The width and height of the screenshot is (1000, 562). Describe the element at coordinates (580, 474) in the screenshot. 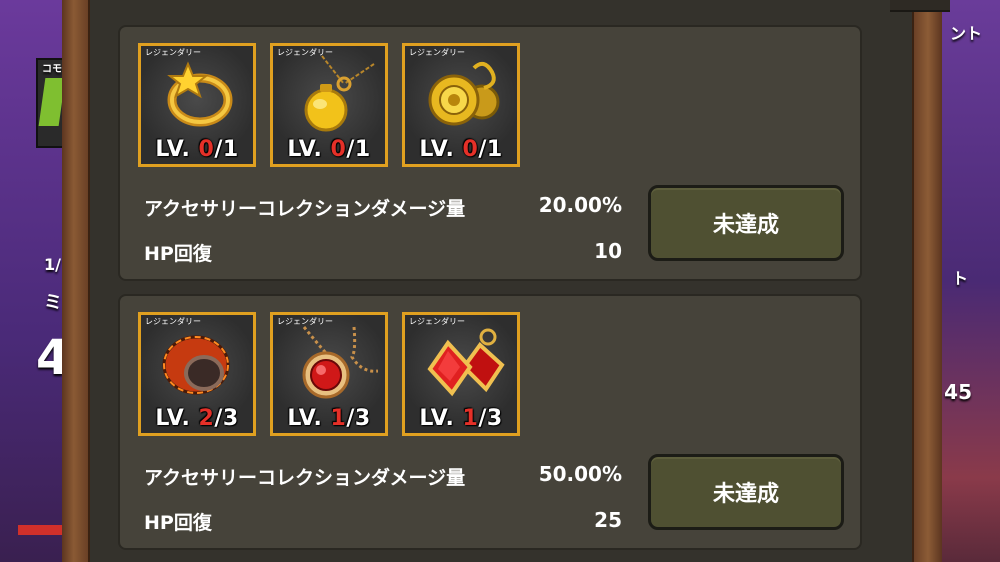

I see `stat-value: 50.00%` at that location.